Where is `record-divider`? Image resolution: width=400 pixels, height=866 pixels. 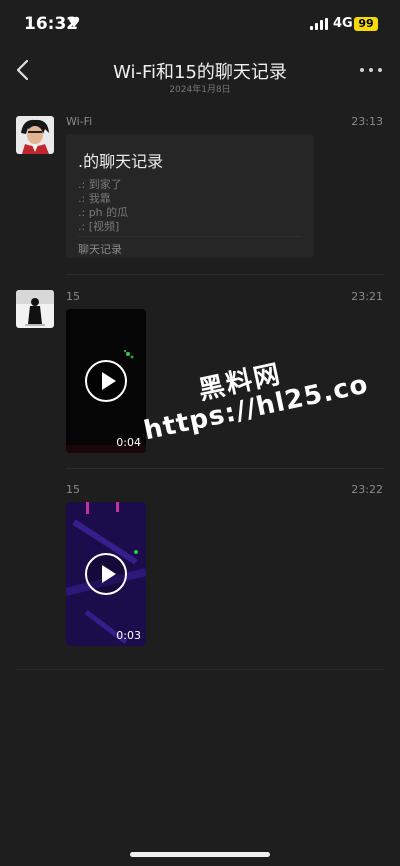
record-divider is located at coordinates (190, 236).